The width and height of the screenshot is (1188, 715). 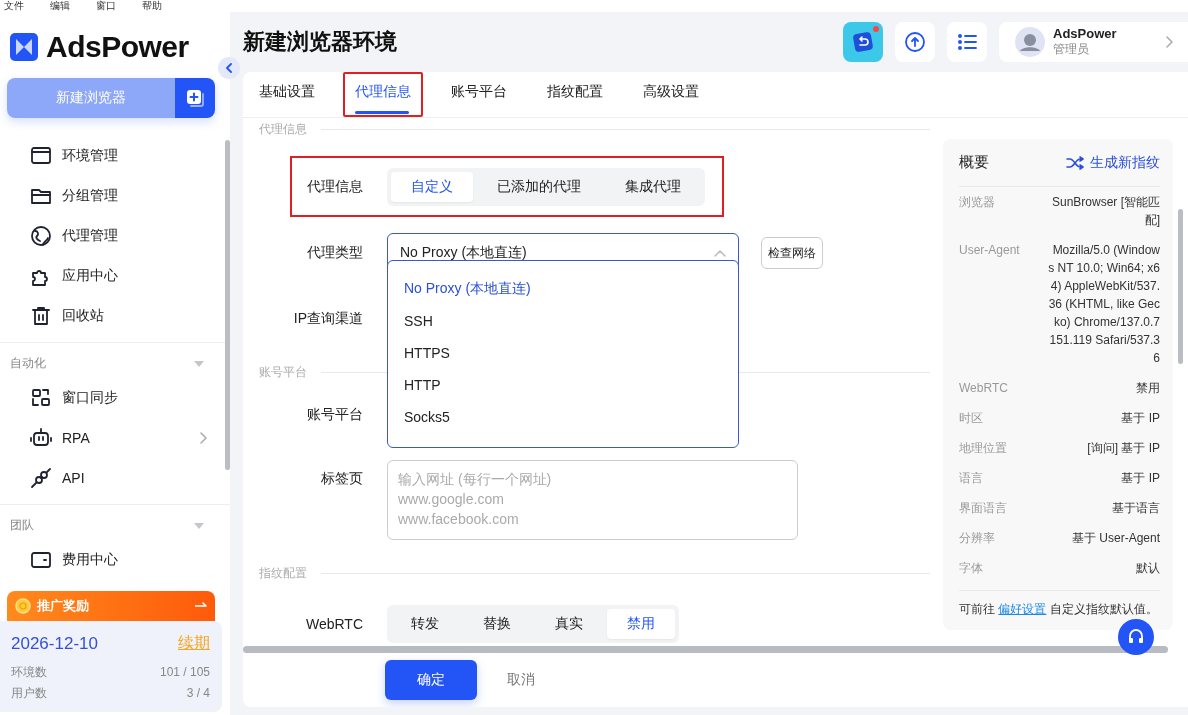 What do you see at coordinates (111, 478) in the screenshot?
I see `nav-item: API` at bounding box center [111, 478].